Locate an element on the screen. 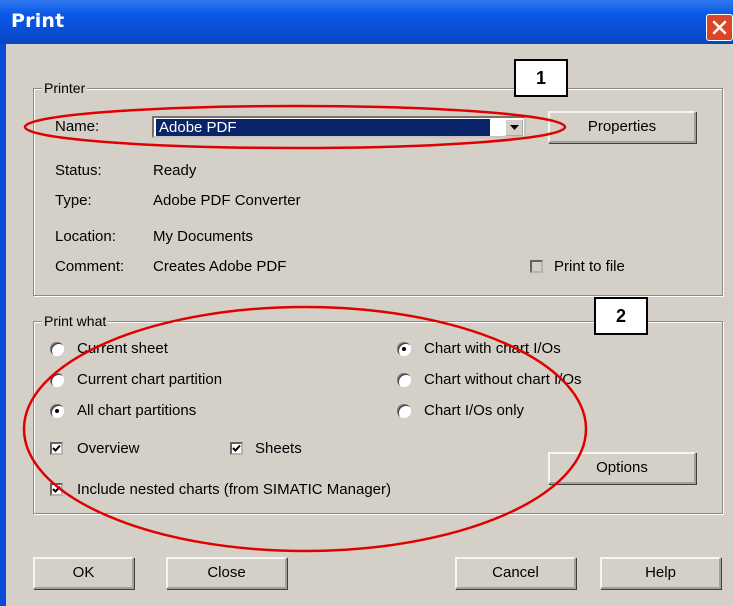  annotation-callout-1: 1 is located at coordinates (541, 78).